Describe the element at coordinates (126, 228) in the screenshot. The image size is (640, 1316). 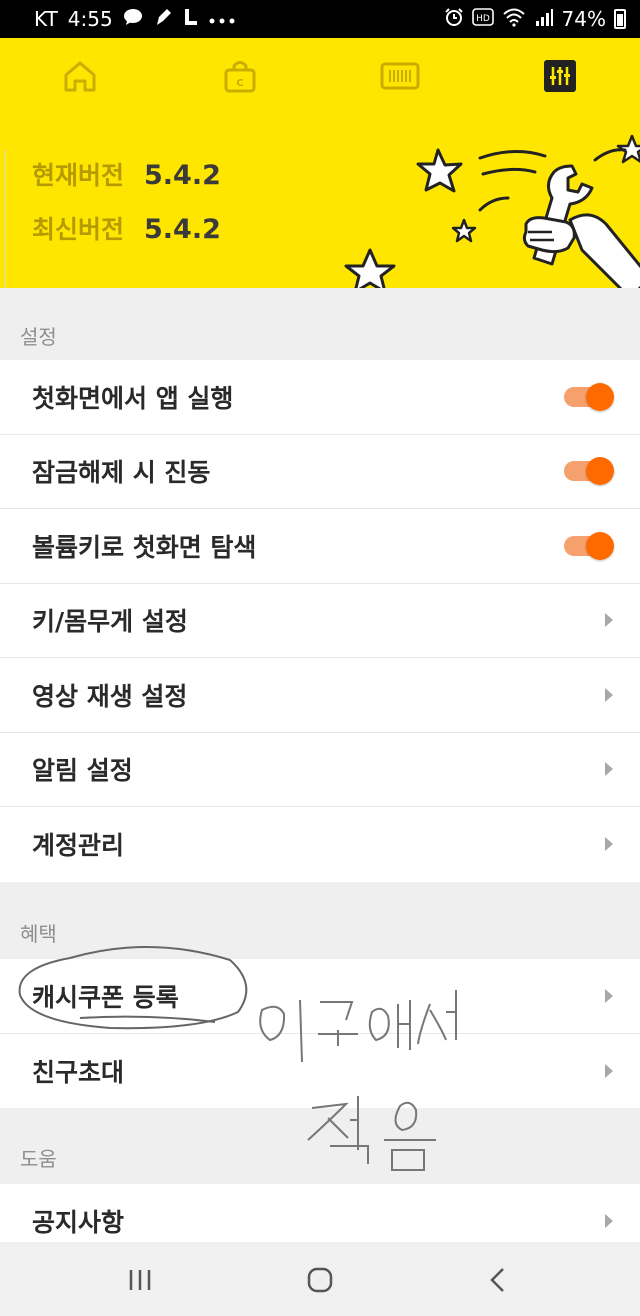
I see `latest-version-row: 최신버전 5.4.2` at that location.